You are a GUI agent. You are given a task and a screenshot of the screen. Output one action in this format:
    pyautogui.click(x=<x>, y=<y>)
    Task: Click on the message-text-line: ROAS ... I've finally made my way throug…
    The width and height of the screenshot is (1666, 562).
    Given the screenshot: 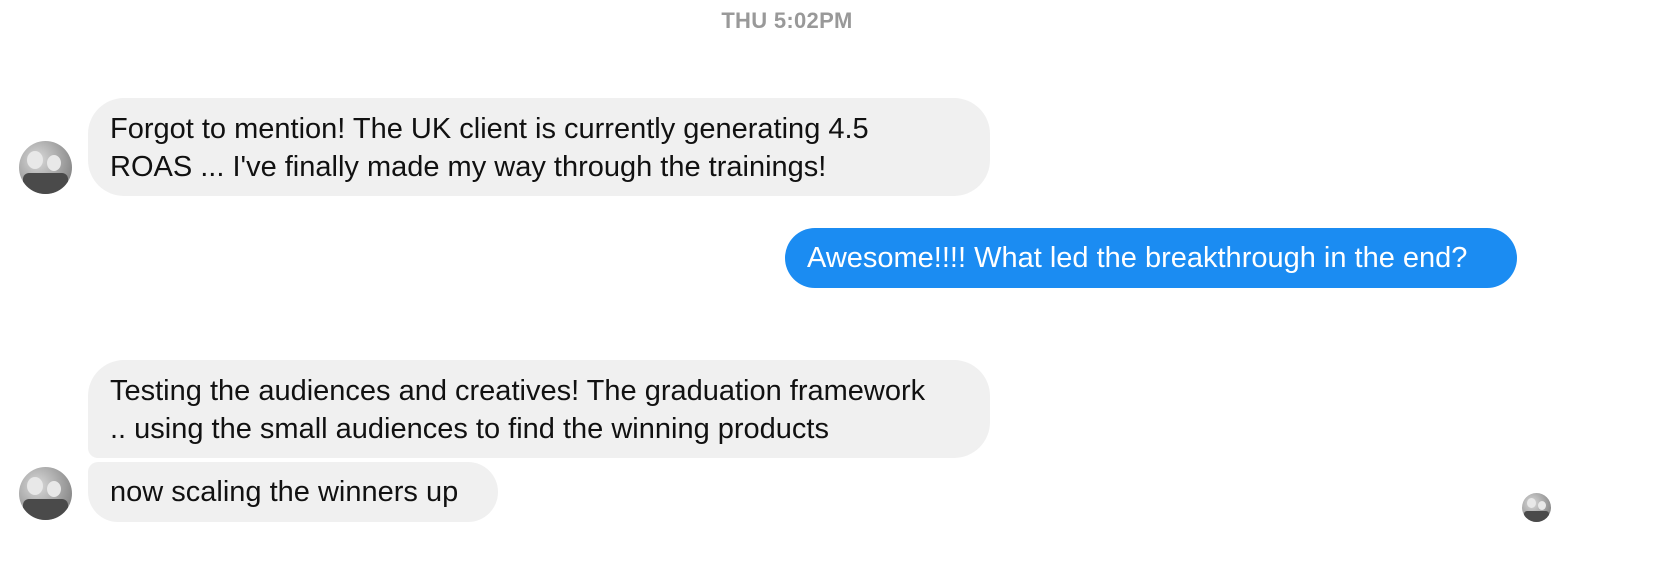 What is the action you would take?
    pyautogui.click(x=468, y=167)
    